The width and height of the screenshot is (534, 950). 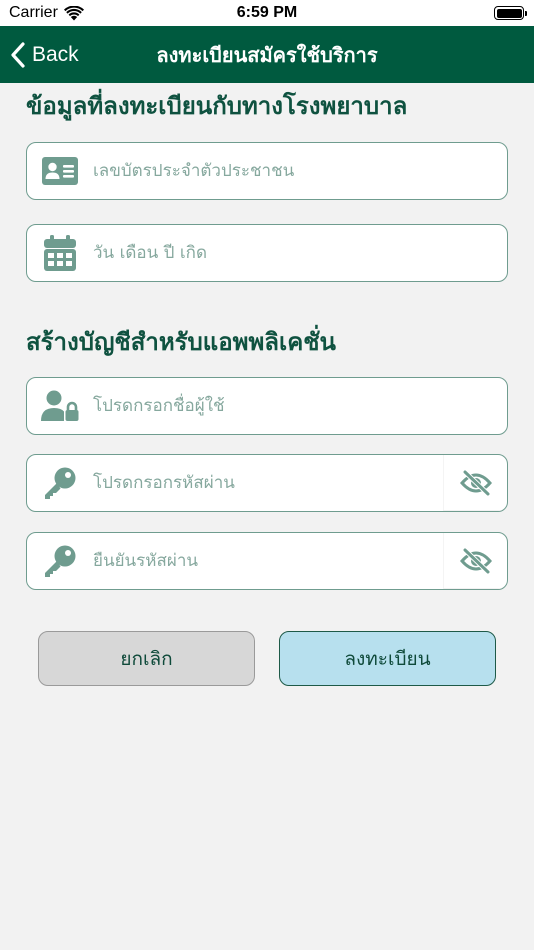 I want to click on chevron-left-icon, so click(x=18, y=54).